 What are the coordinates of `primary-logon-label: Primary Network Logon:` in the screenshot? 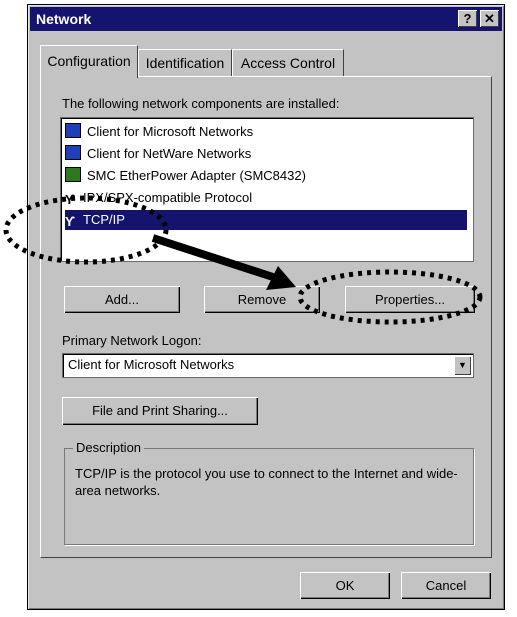 It's located at (132, 340).